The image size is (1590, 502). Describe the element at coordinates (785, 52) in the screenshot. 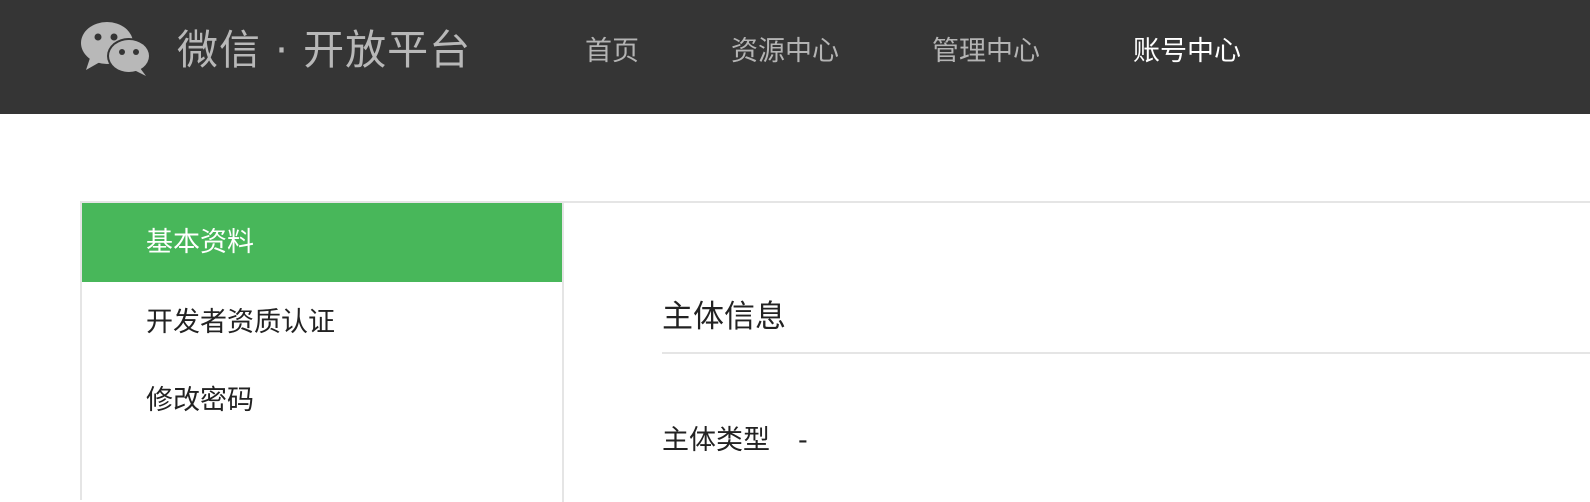

I see `nav-item-resource-center: 资源中心` at that location.